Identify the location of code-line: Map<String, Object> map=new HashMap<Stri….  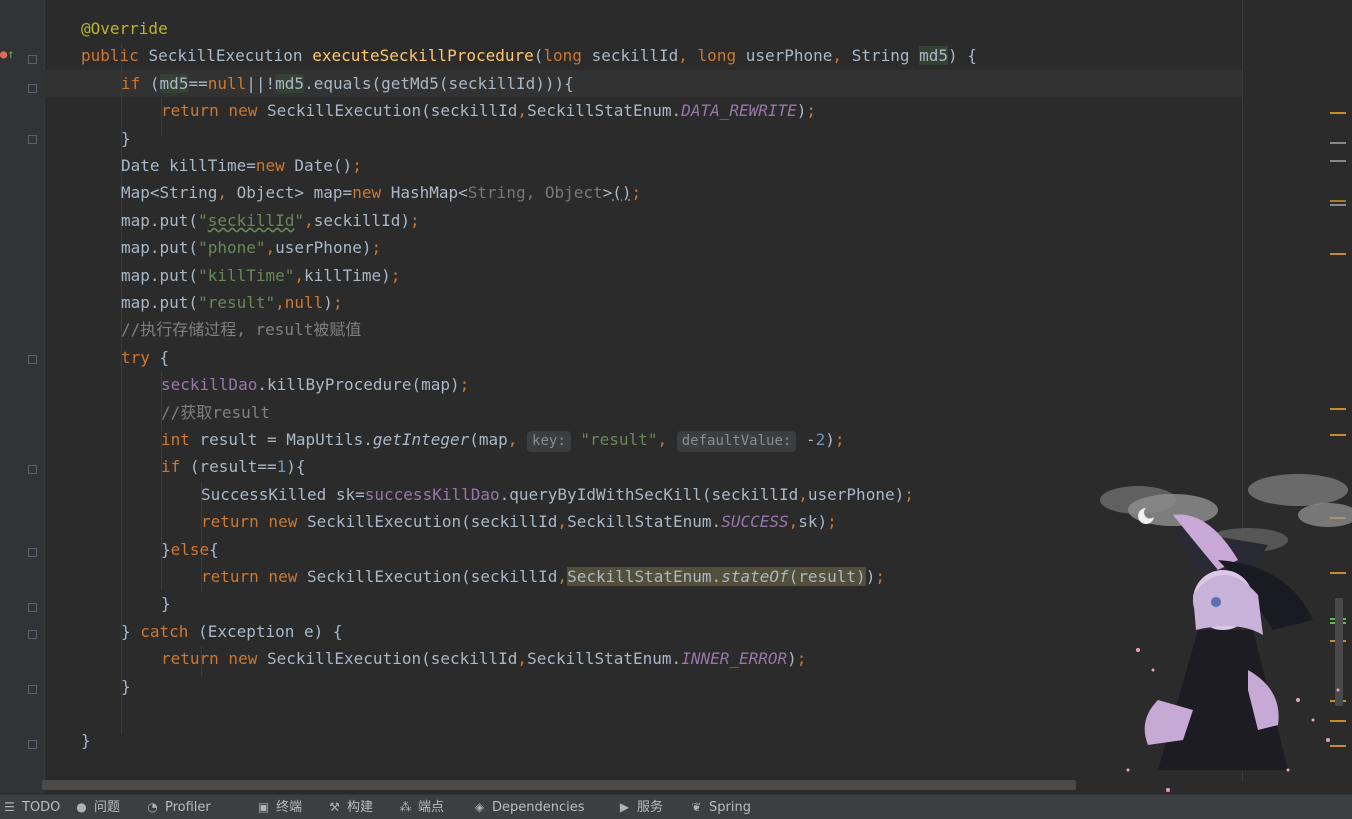
(381, 192).